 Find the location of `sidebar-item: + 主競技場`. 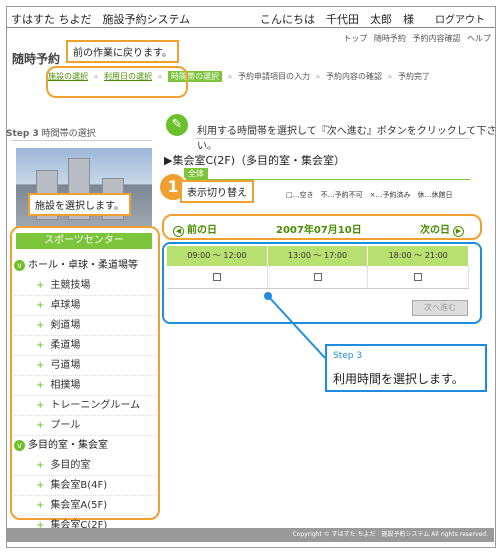

sidebar-item: + 主競技場 is located at coordinates (85, 286).